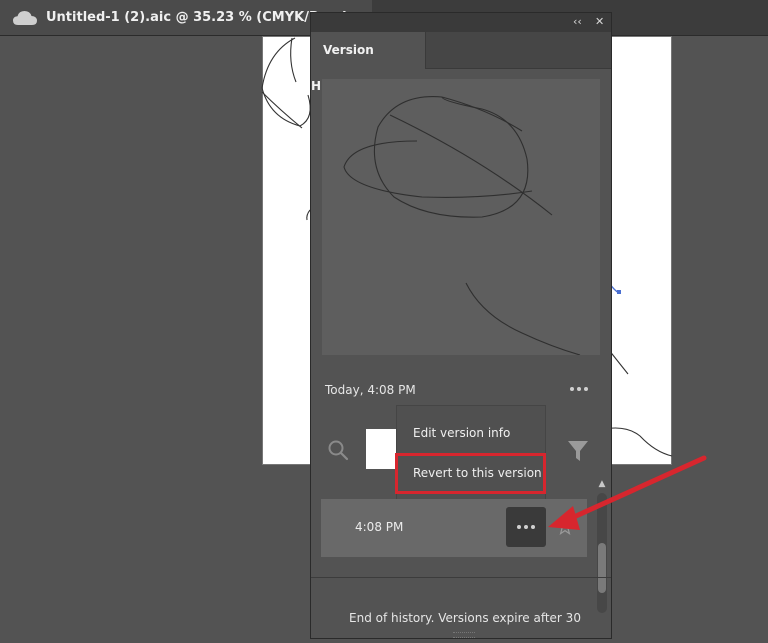 The image size is (768, 643). I want to click on tab-version-history: Version History, so click(368, 62).